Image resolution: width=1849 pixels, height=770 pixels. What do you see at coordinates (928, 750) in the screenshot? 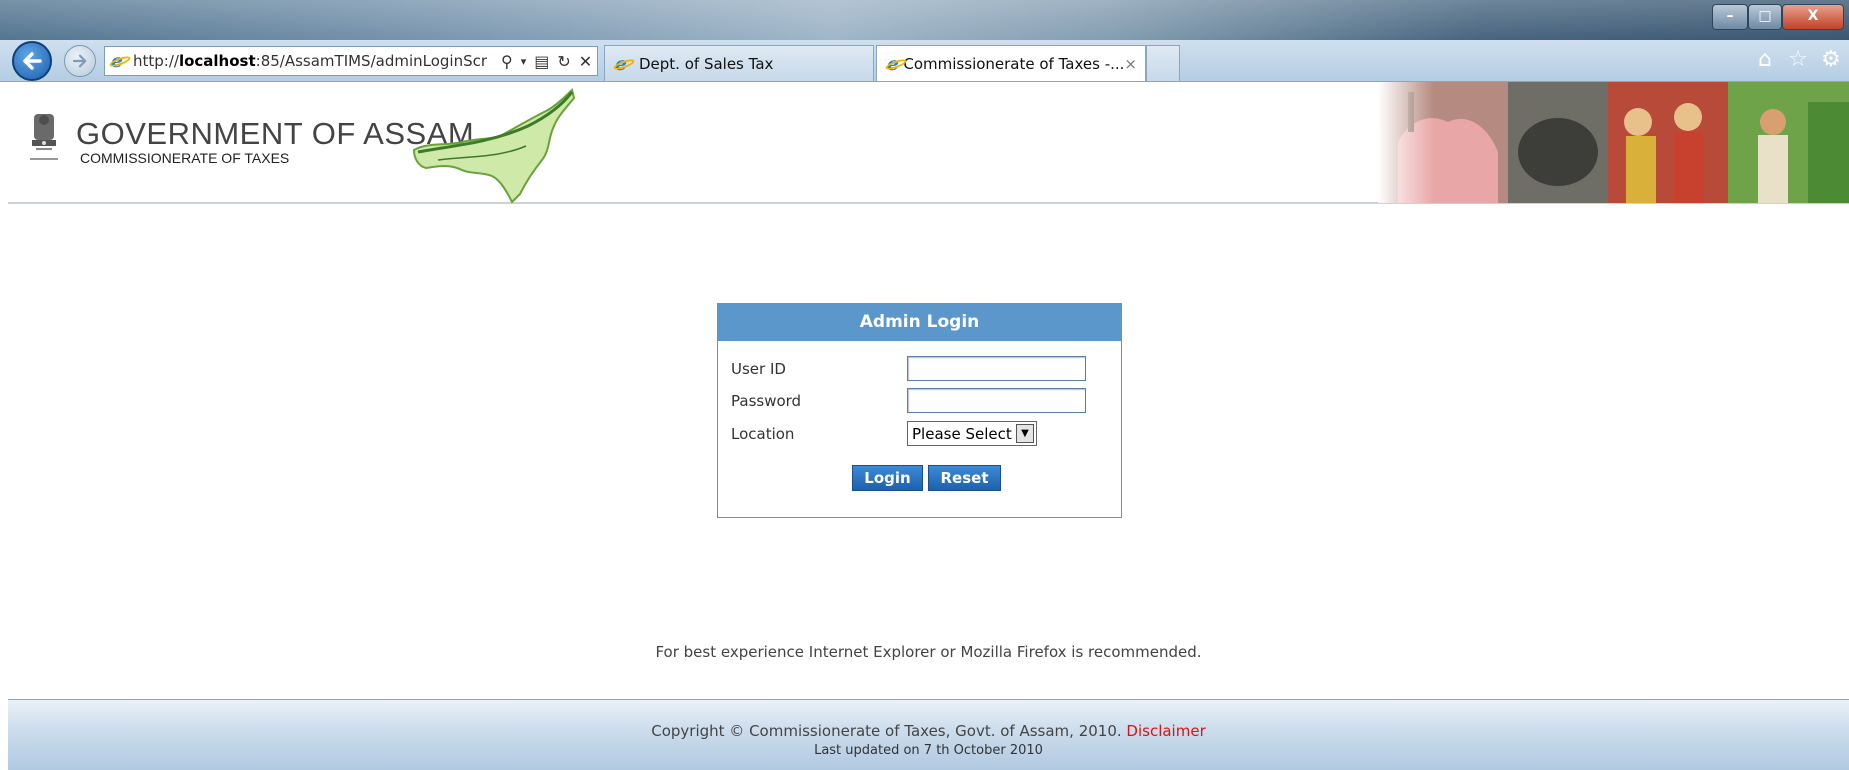
I see `last-updated-text: Last updated on 7 th October 2010` at bounding box center [928, 750].